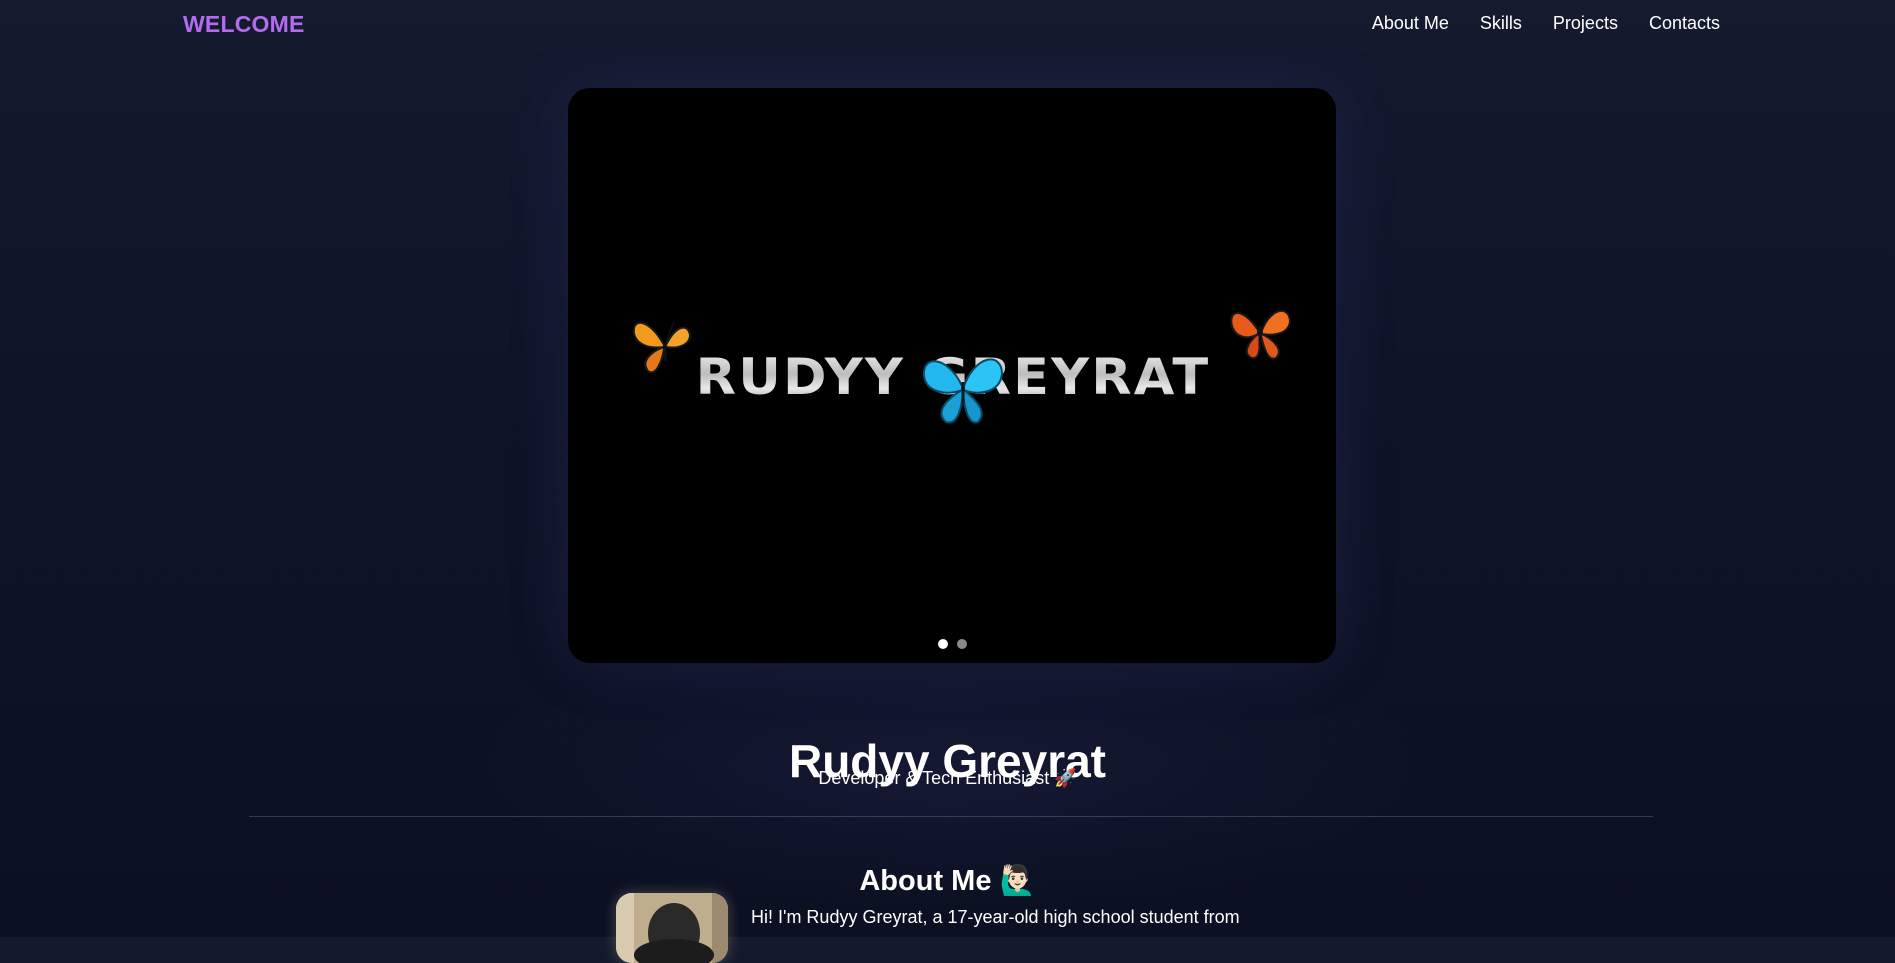 The width and height of the screenshot is (1895, 963). What do you see at coordinates (1261, 335) in the screenshot?
I see `butterfly-red-icon` at bounding box center [1261, 335].